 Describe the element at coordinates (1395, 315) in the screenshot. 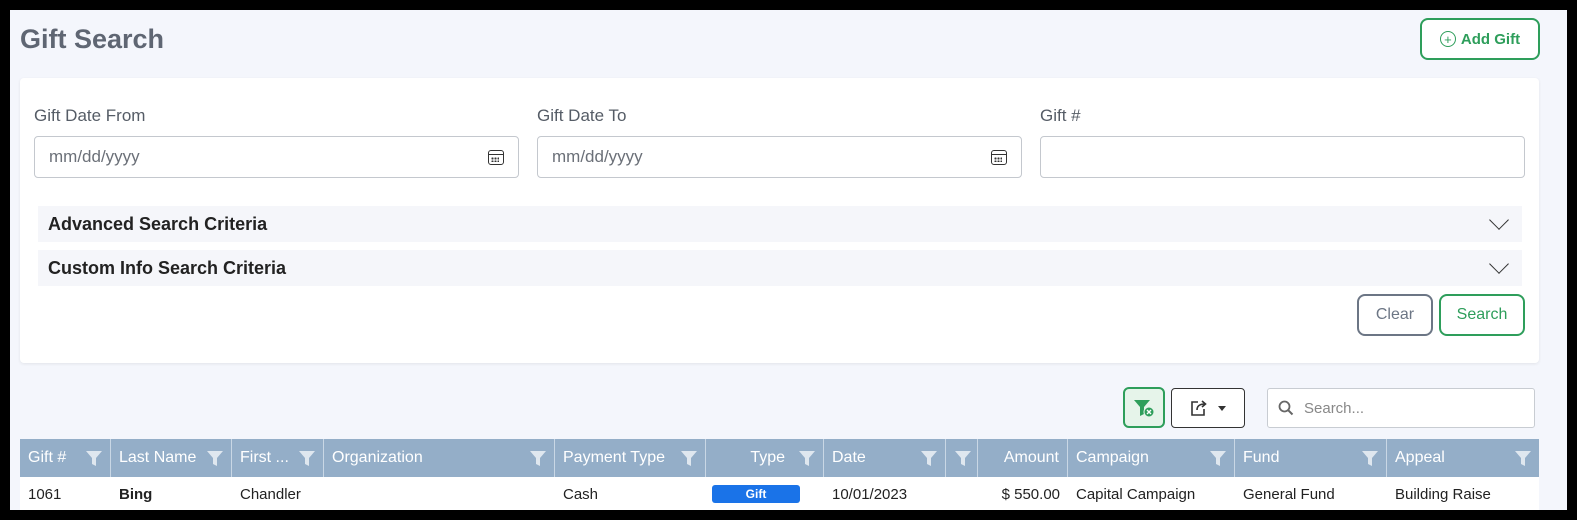

I see `clear-button: Clear` at that location.